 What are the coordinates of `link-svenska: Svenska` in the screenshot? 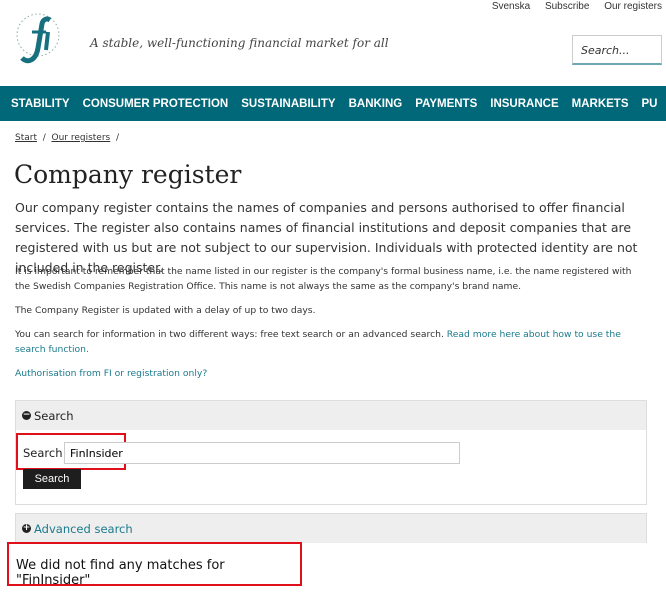 It's located at (511, 6).